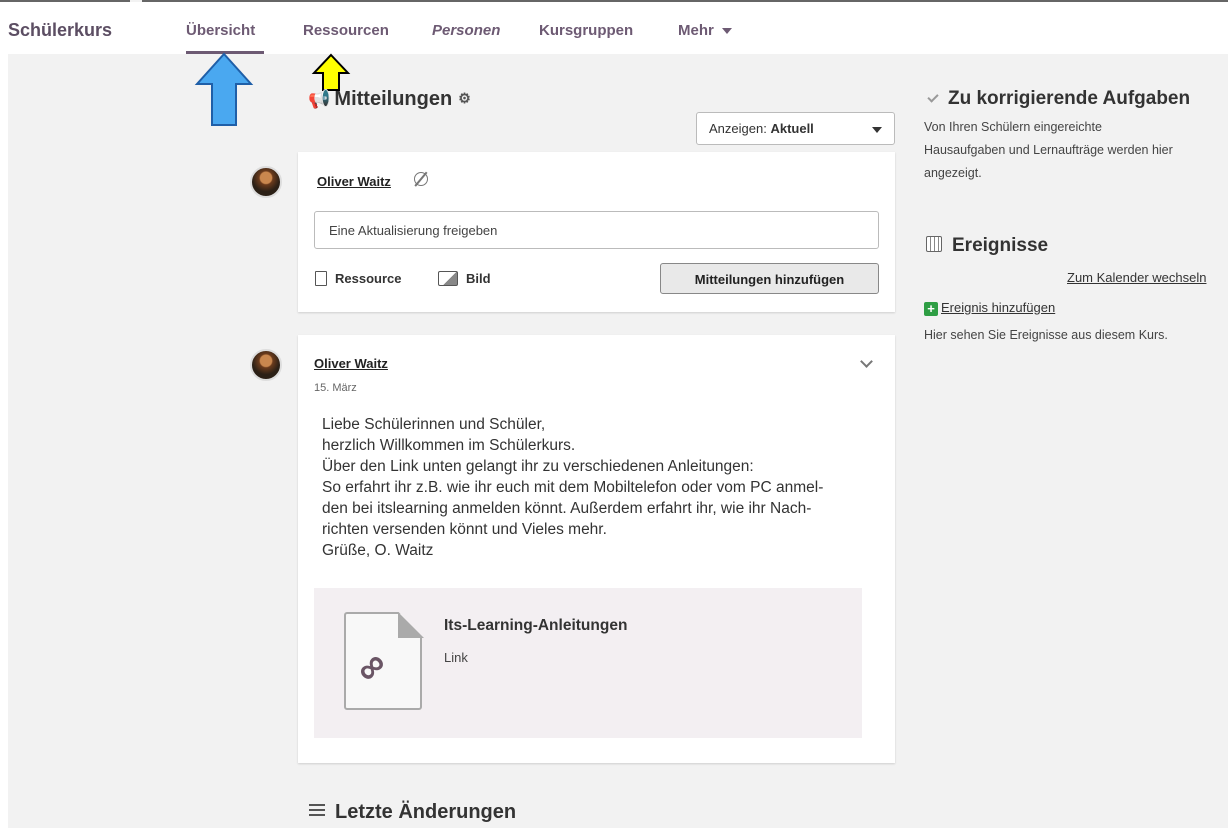 The image size is (1228, 828). I want to click on blue-arrow-annotation, so click(224, 89).